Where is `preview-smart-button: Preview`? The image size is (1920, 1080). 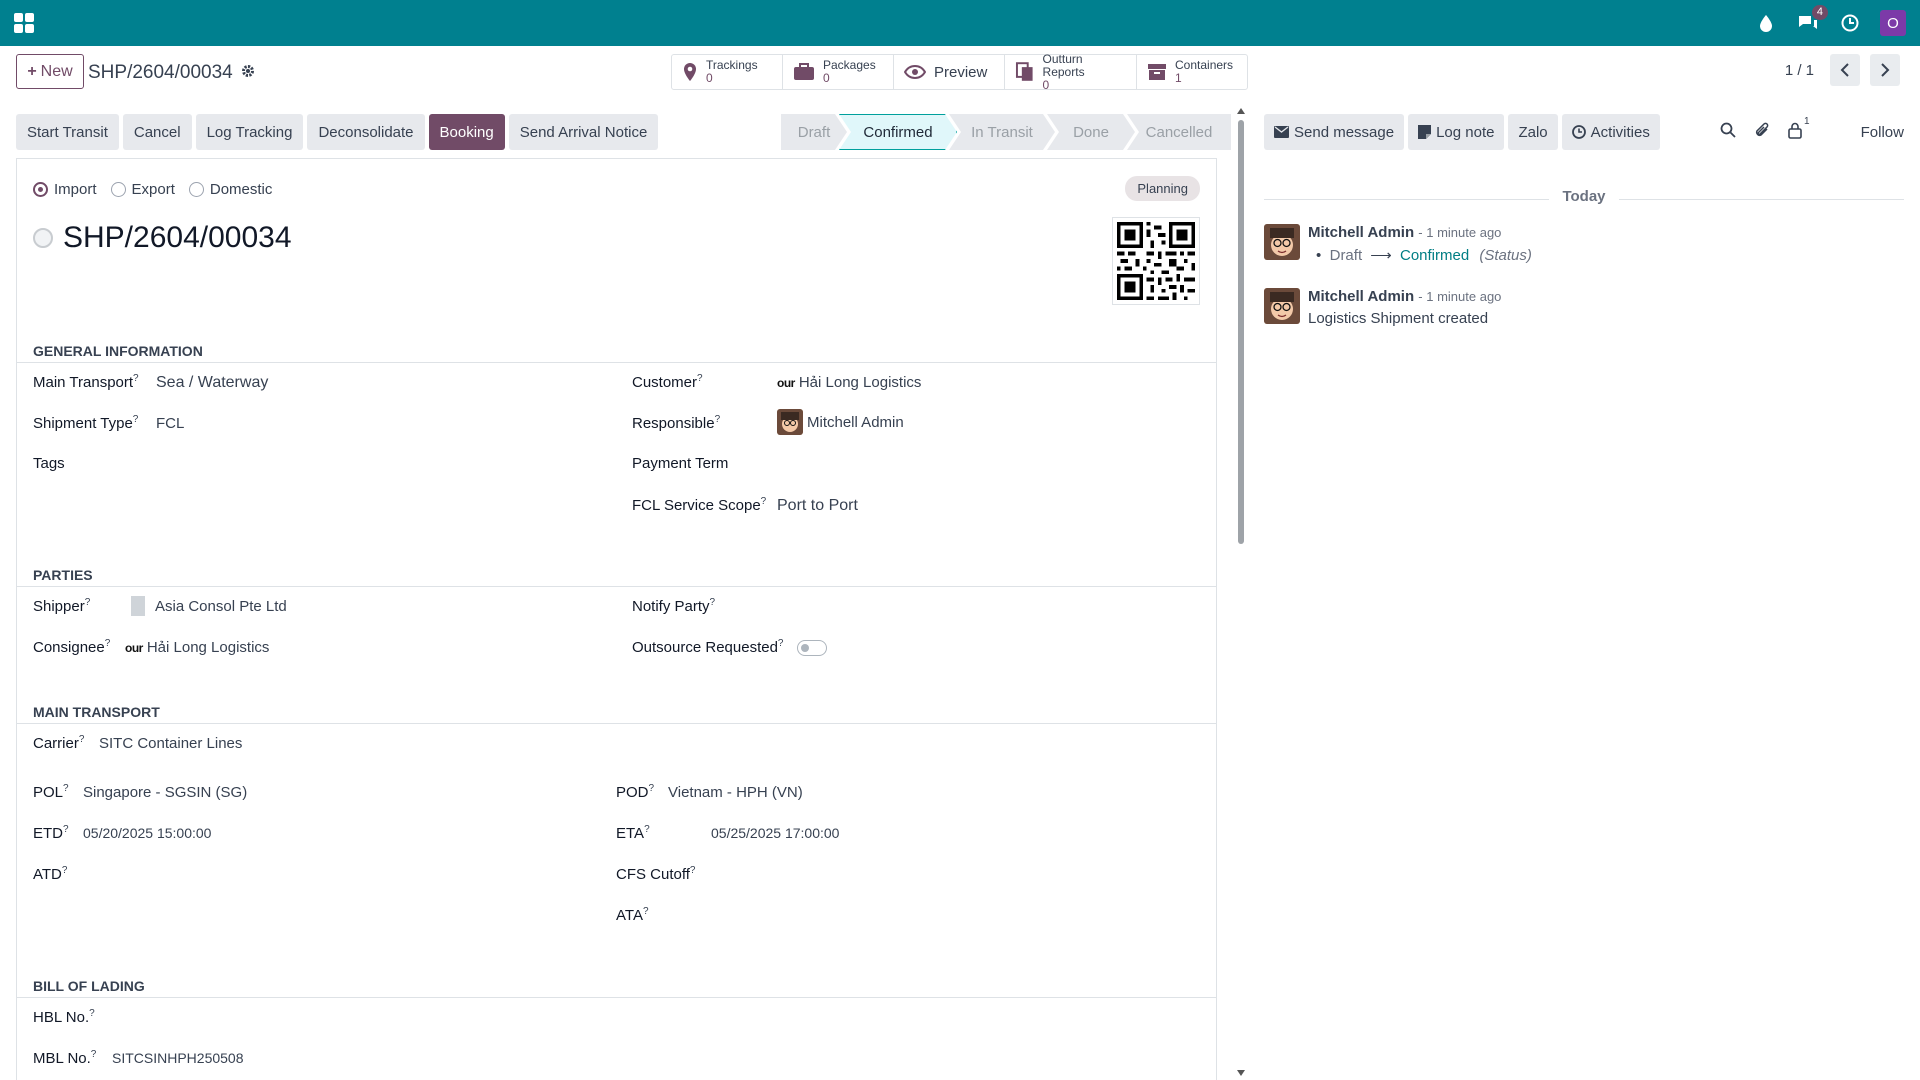 preview-smart-button: Preview is located at coordinates (949, 72).